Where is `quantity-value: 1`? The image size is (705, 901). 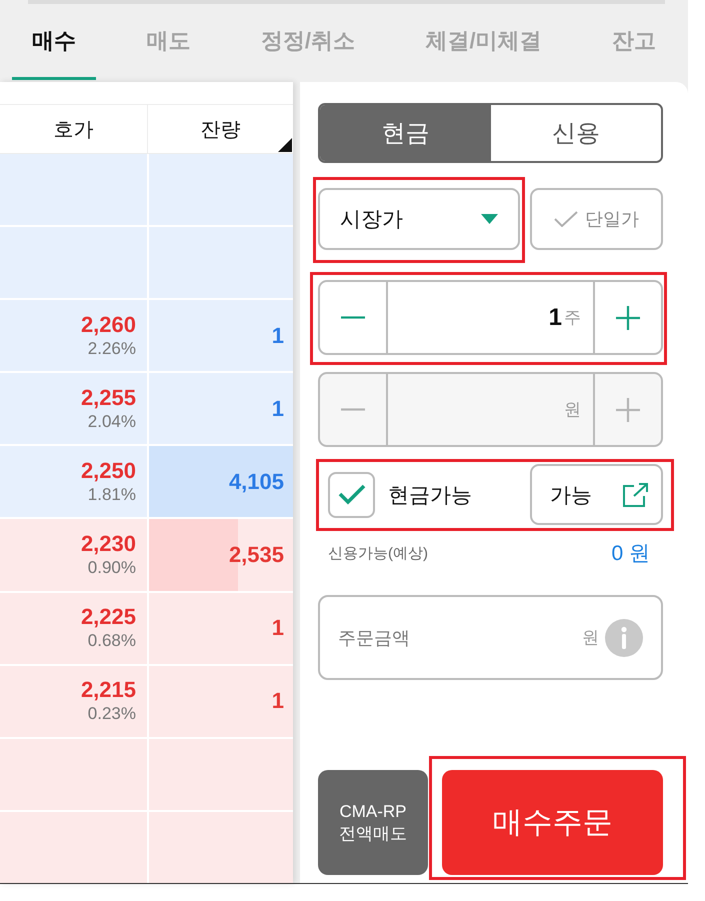 quantity-value: 1 is located at coordinates (555, 318).